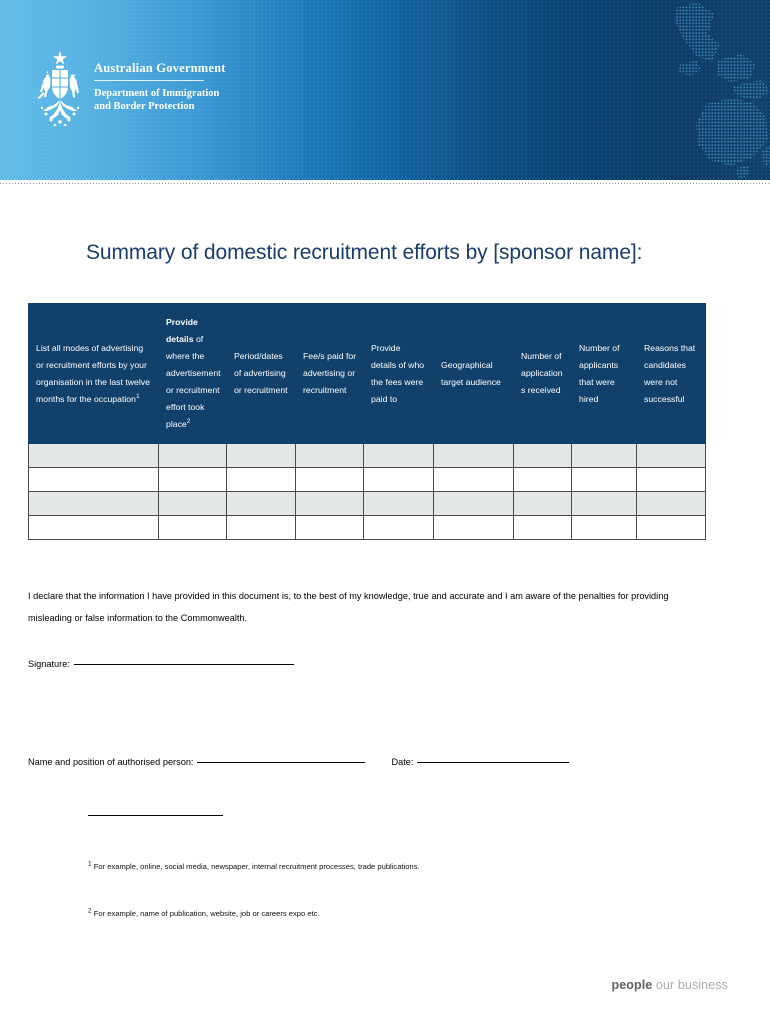 This screenshot has width=770, height=1024. Describe the element at coordinates (111, 762) in the screenshot. I see `authorised-person-label: Name and position of authorised person:` at that location.